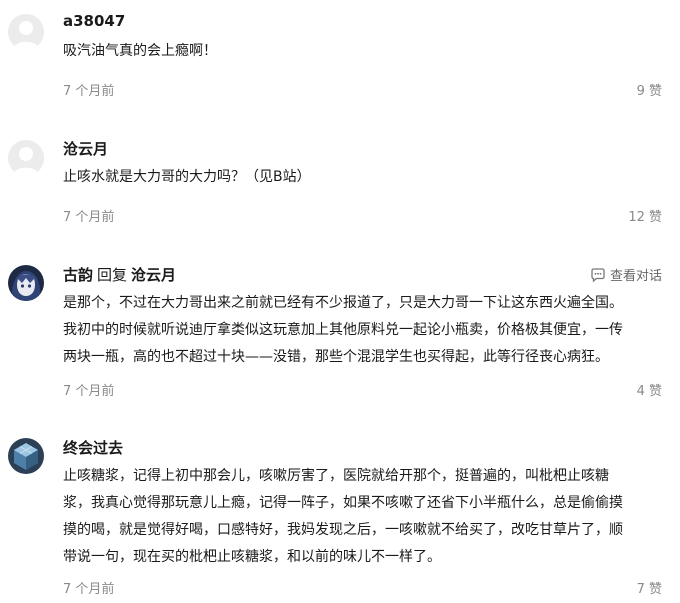  I want to click on comment-author: 古韵, so click(78, 275).